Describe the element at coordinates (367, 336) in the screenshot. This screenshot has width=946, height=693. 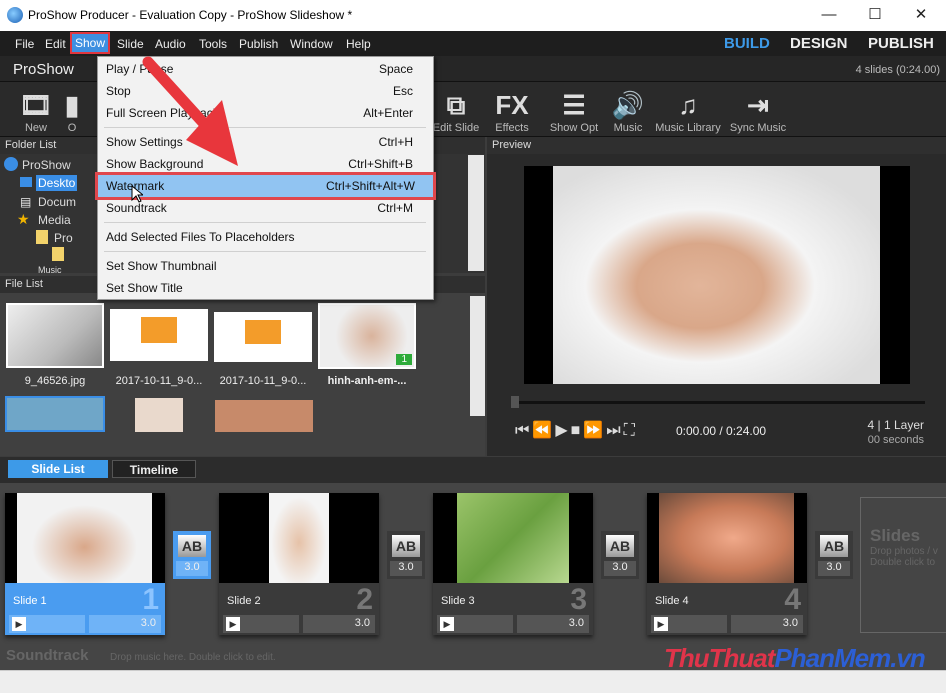
I see `file-thumbnail: 1` at that location.